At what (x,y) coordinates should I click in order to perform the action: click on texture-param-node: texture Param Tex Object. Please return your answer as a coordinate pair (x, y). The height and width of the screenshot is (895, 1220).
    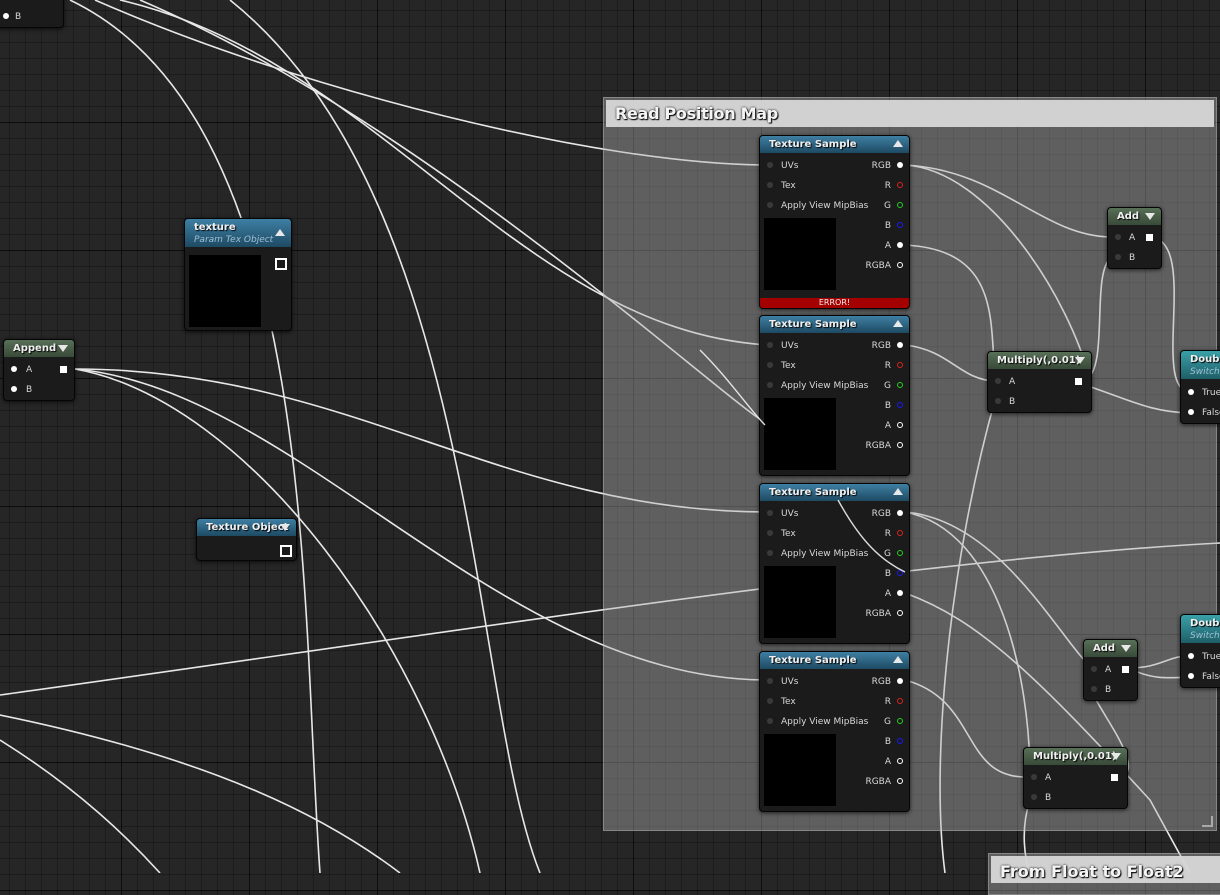
    Looking at the image, I should click on (238, 274).